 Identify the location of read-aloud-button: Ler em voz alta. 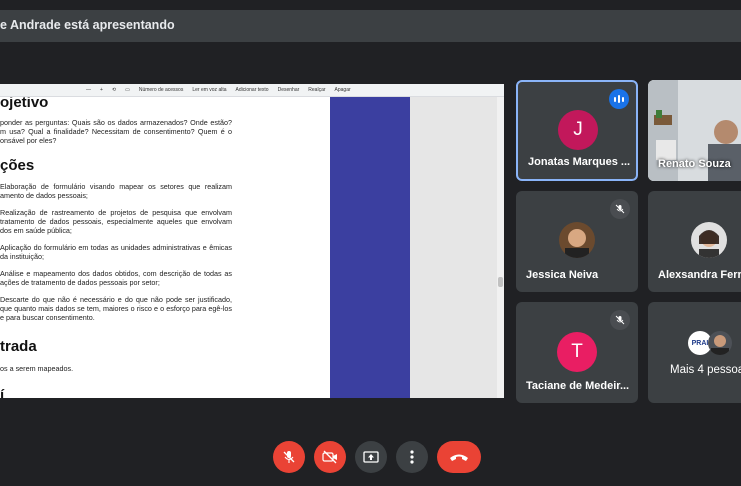
(209, 90).